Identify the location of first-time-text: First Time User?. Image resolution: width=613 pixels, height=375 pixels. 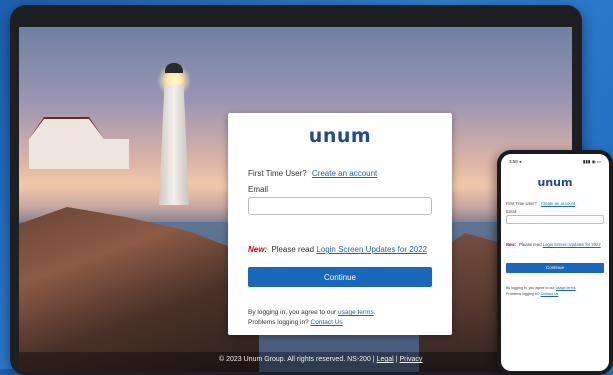
(277, 173).